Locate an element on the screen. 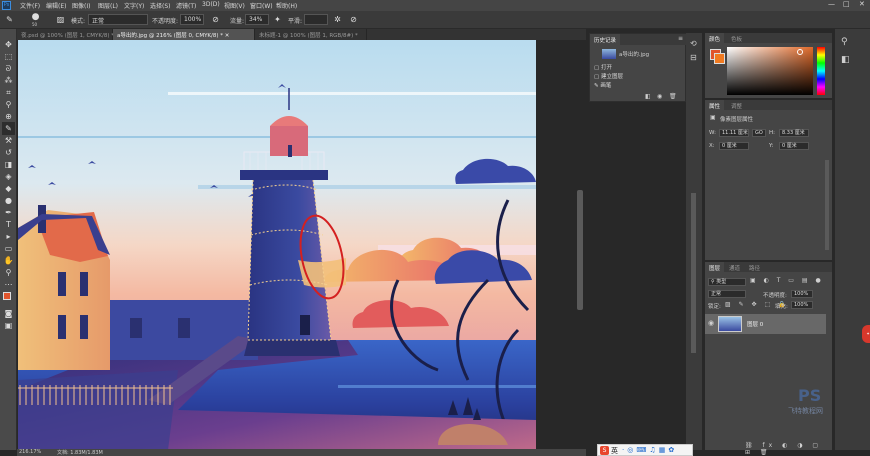  opacity-label: 不透明度: is located at coordinates (165, 21).